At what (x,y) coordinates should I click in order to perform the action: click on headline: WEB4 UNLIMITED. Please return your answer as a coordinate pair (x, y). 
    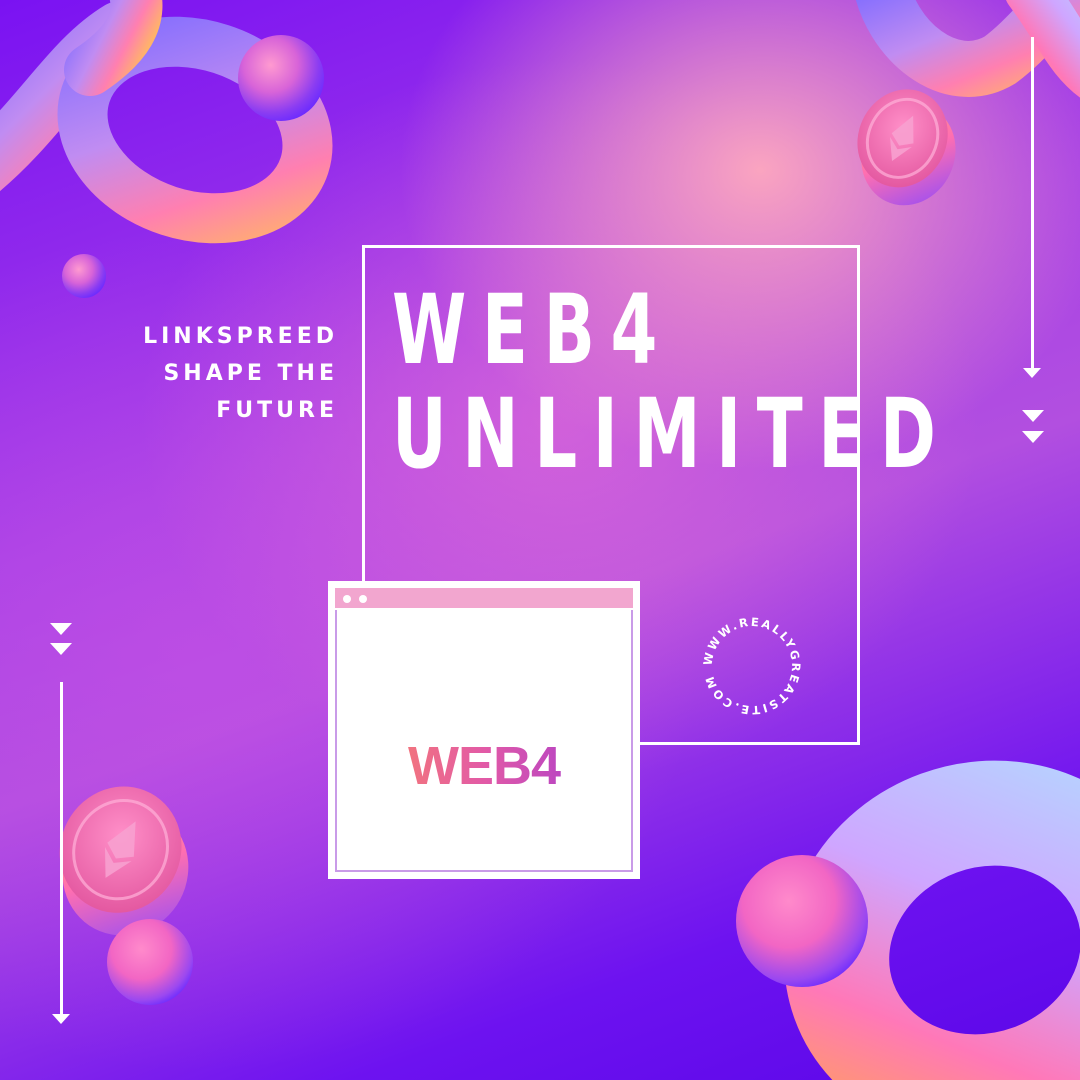
    Looking at the image, I should click on (671, 382).